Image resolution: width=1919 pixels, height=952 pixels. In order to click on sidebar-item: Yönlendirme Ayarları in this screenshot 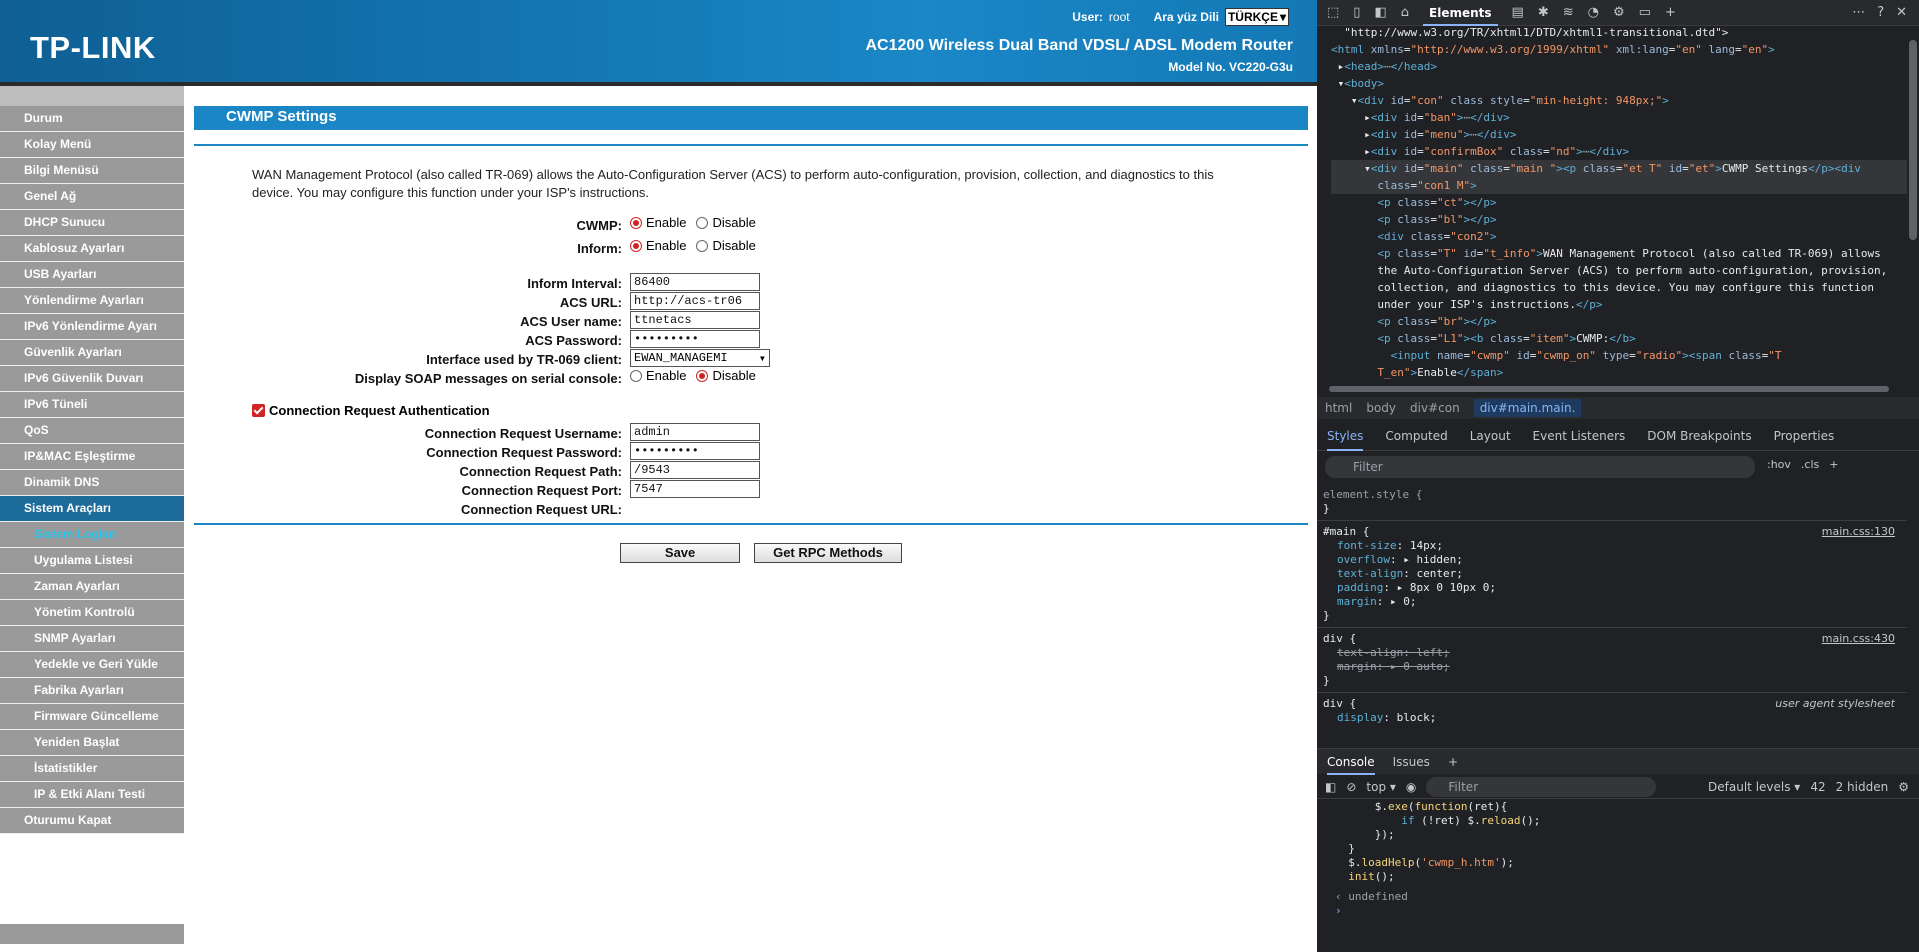, I will do `click(92, 301)`.